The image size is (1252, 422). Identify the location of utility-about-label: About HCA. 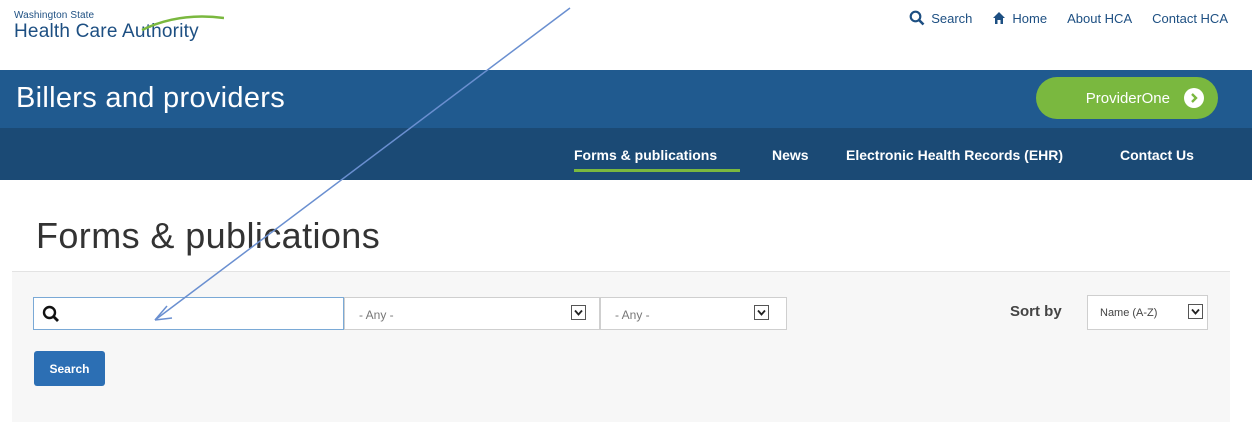
(1100, 18).